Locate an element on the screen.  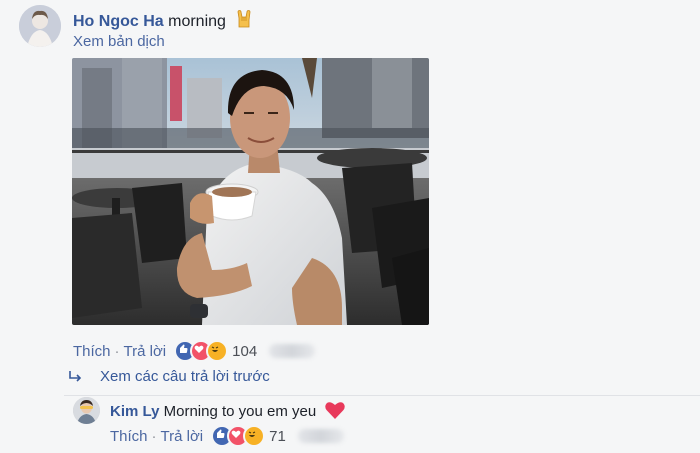
reply-reply-link: Trả lời is located at coordinates (182, 436).